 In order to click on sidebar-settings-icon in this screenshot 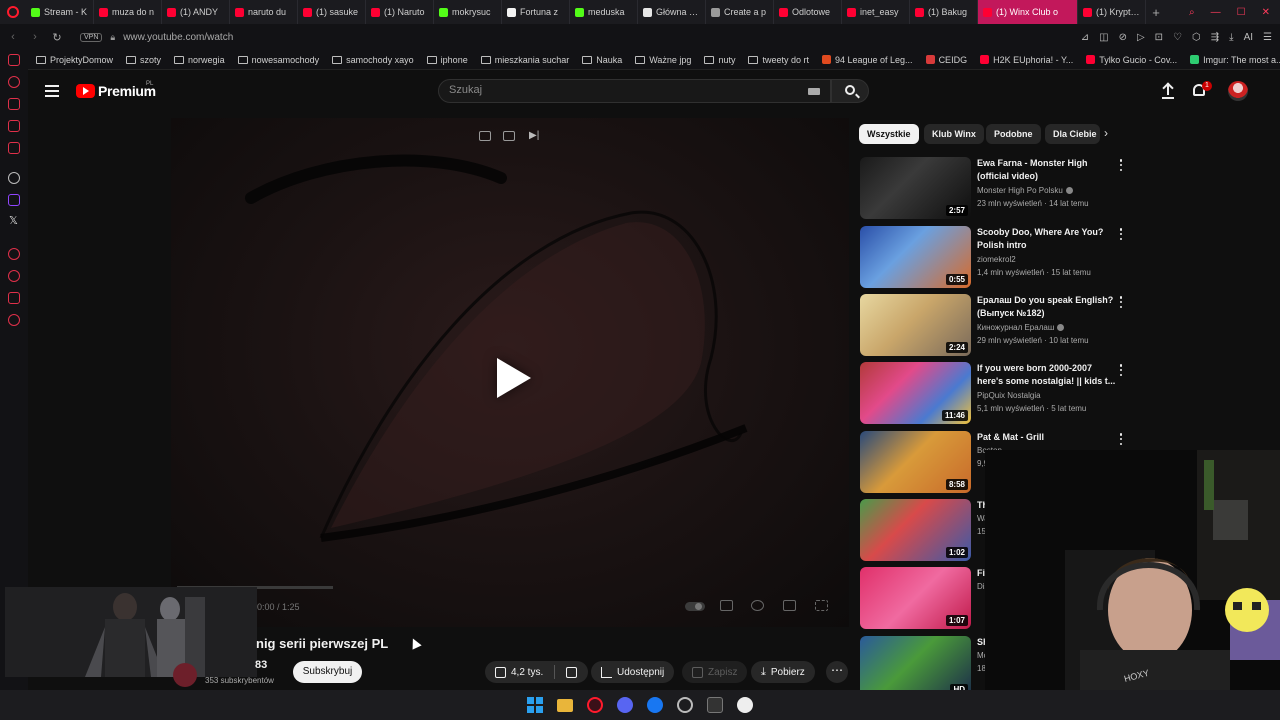, I will do `click(14, 320)`.